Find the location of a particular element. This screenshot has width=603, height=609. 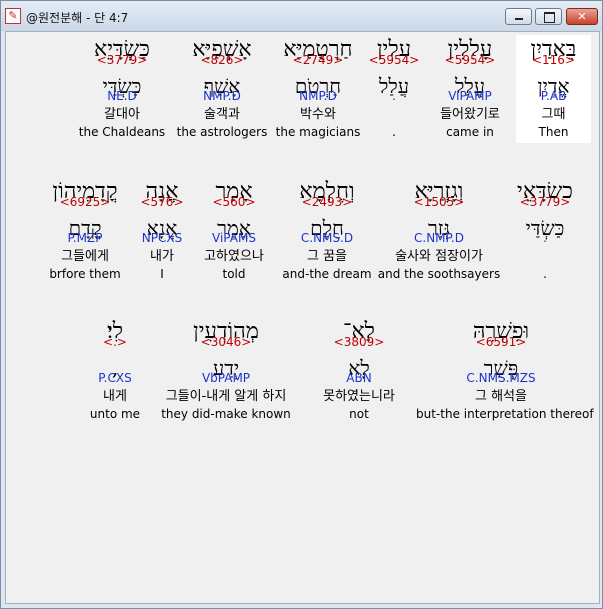

word-card: אֲנָה <576> אֲנָא NPCXS 내가 I is located at coordinates (162, 231).